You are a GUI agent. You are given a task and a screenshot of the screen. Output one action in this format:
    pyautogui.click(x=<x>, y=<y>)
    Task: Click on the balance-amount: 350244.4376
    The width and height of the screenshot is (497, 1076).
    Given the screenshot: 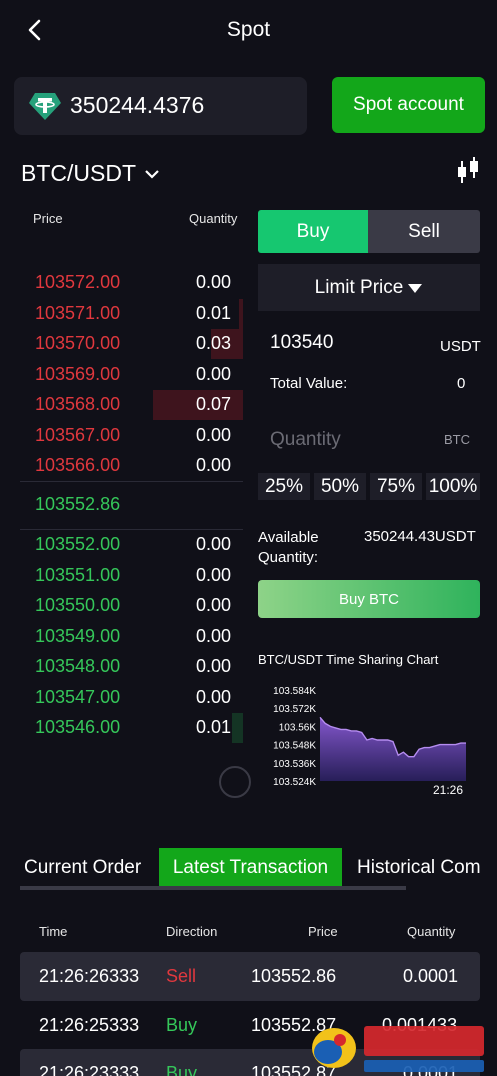 What is the action you would take?
    pyautogui.click(x=137, y=105)
    